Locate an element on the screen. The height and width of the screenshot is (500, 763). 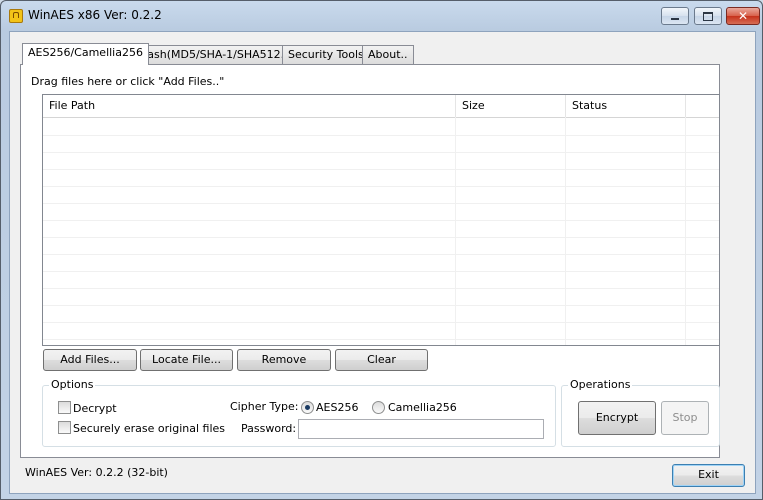
file-list-header: File Path Size Status is located at coordinates (381, 106).